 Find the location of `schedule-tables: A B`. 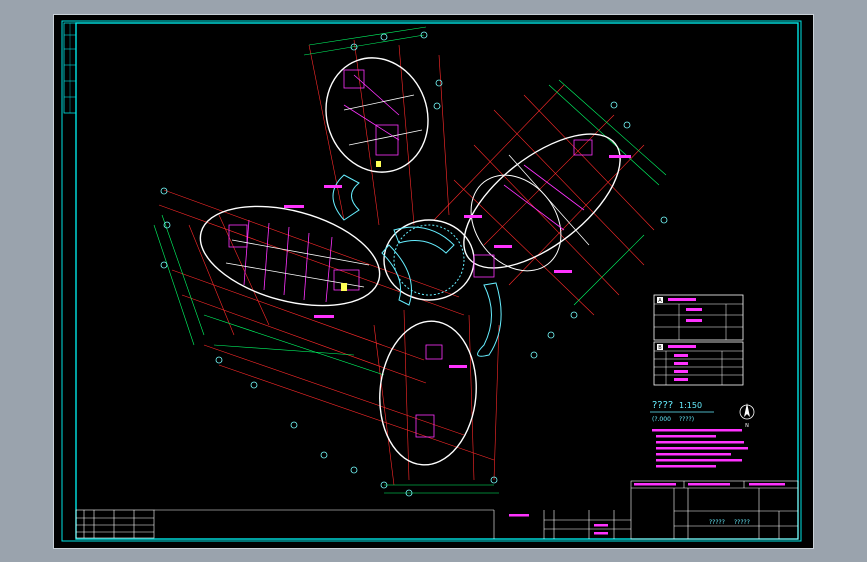

schedule-tables: A B is located at coordinates (698, 340).